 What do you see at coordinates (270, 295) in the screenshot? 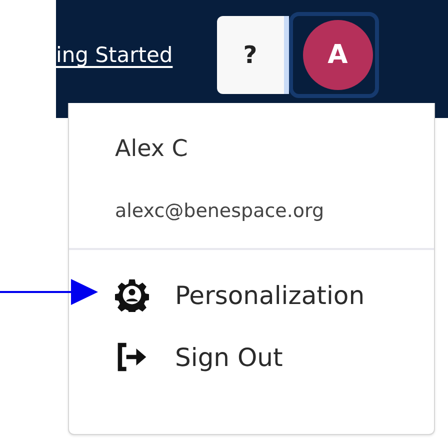
I see `menu-item-label: Personalization` at bounding box center [270, 295].